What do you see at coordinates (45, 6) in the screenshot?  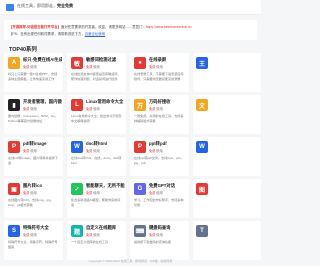 I see `site-slogan: 在线工具，即用即走，完全免费` at bounding box center [45, 6].